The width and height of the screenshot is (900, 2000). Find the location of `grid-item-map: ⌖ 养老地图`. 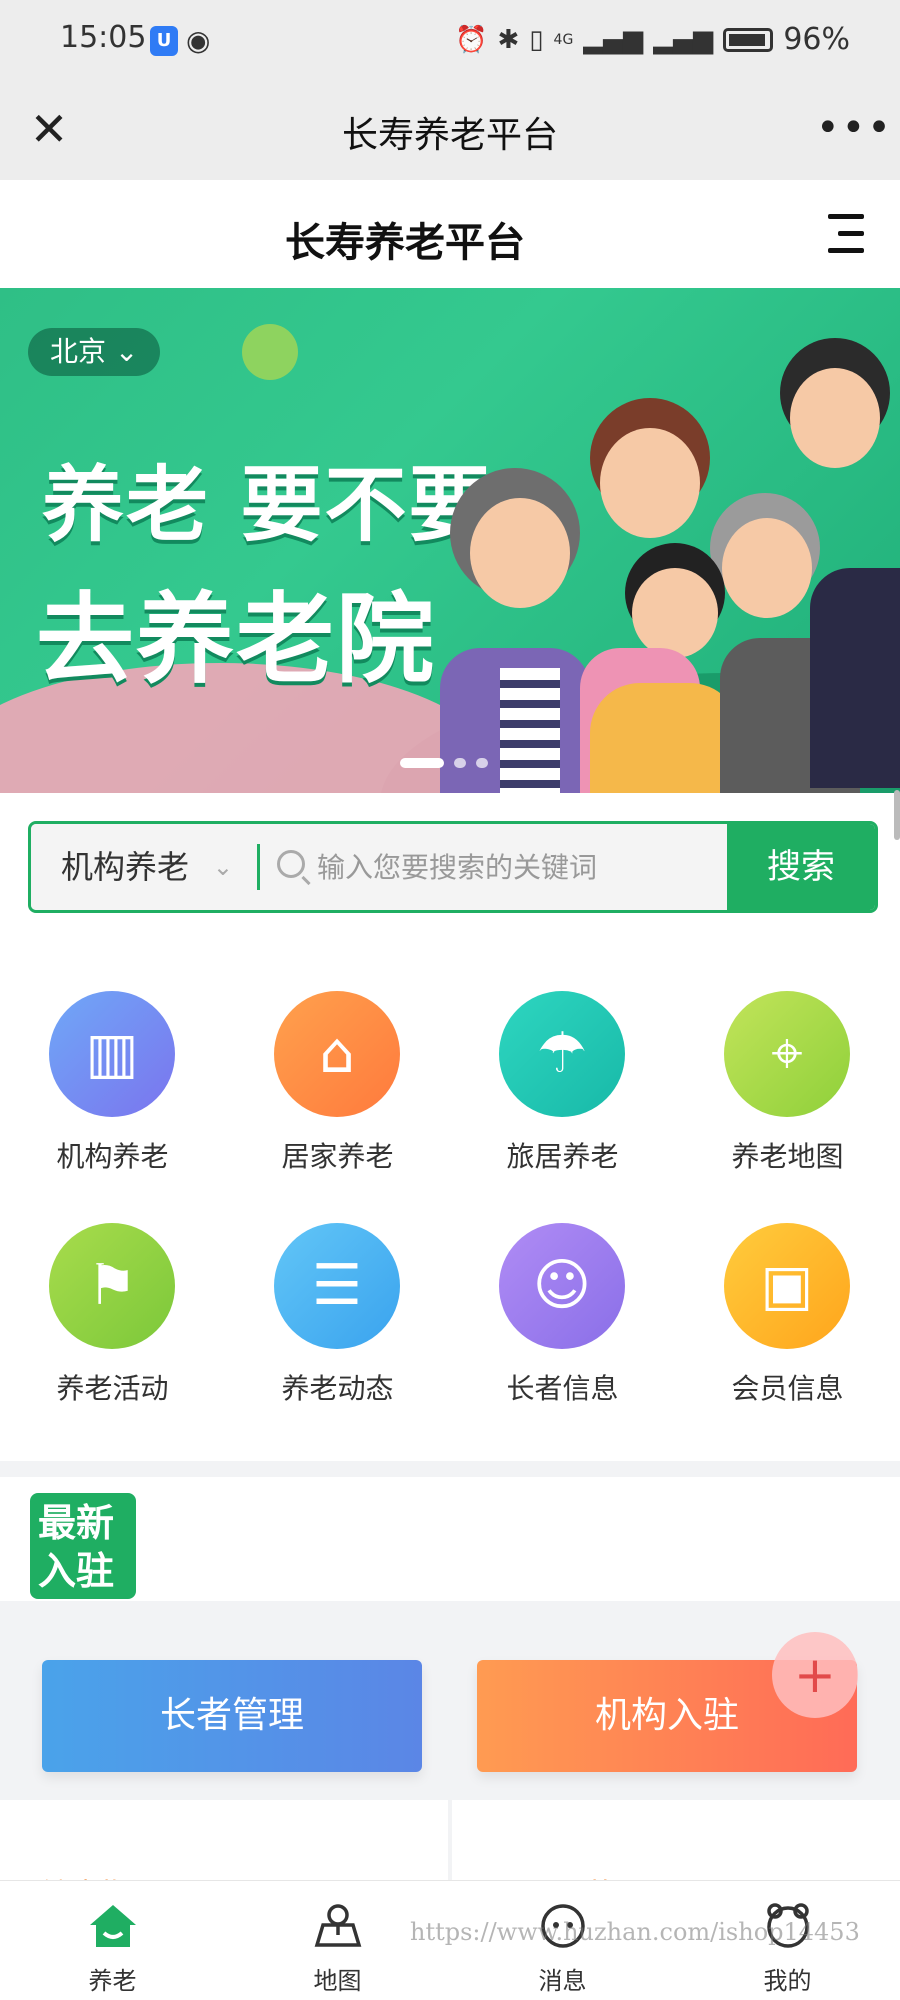

grid-item-map: ⌖ 养老地图 is located at coordinates (787, 1057).